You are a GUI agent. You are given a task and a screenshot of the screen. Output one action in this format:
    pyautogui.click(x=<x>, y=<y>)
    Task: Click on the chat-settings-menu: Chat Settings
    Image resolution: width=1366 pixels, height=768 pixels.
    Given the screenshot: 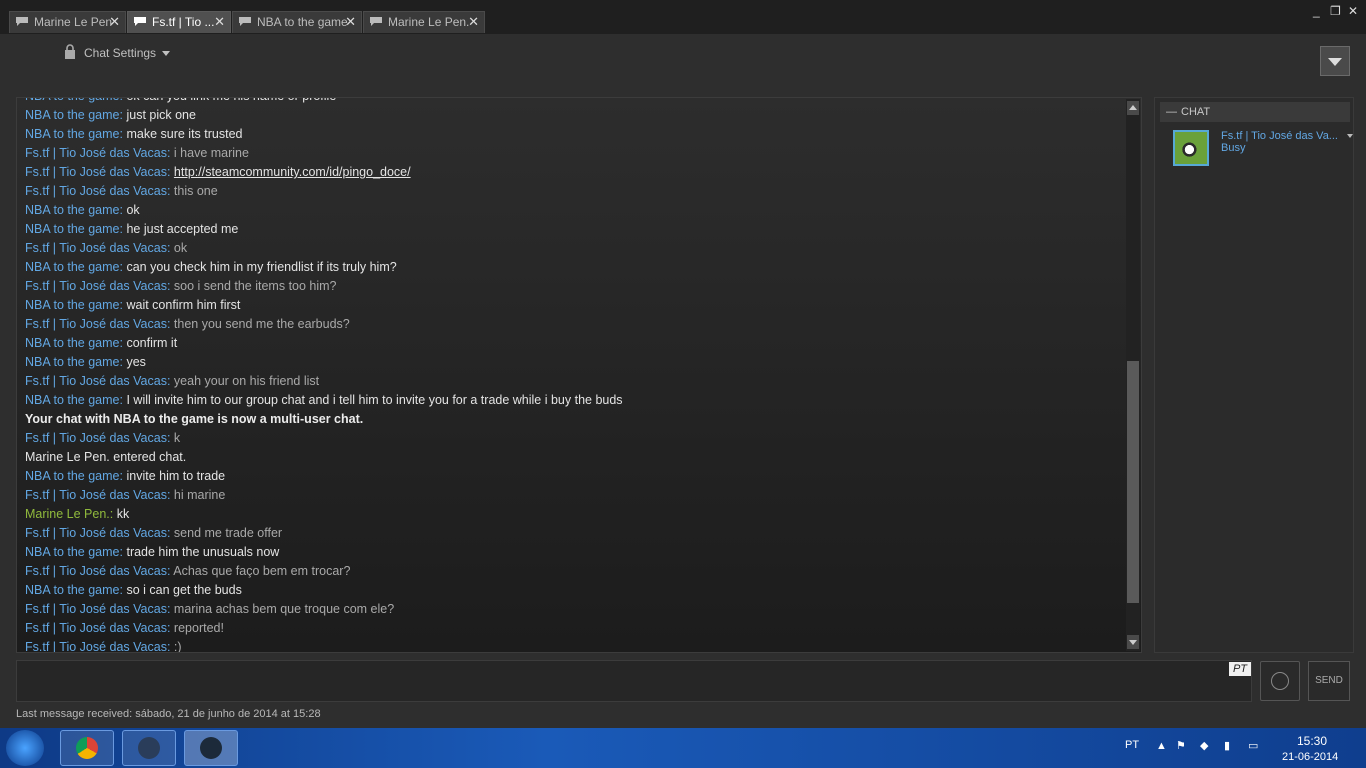 What is the action you would take?
    pyautogui.click(x=127, y=53)
    